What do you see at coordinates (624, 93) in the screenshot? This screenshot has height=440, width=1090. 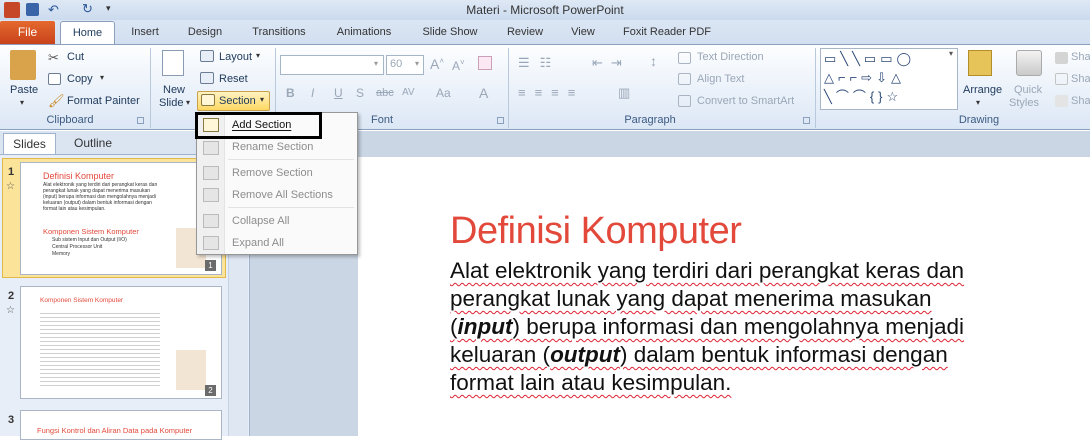 I see `columns-icon: ▥` at bounding box center [624, 93].